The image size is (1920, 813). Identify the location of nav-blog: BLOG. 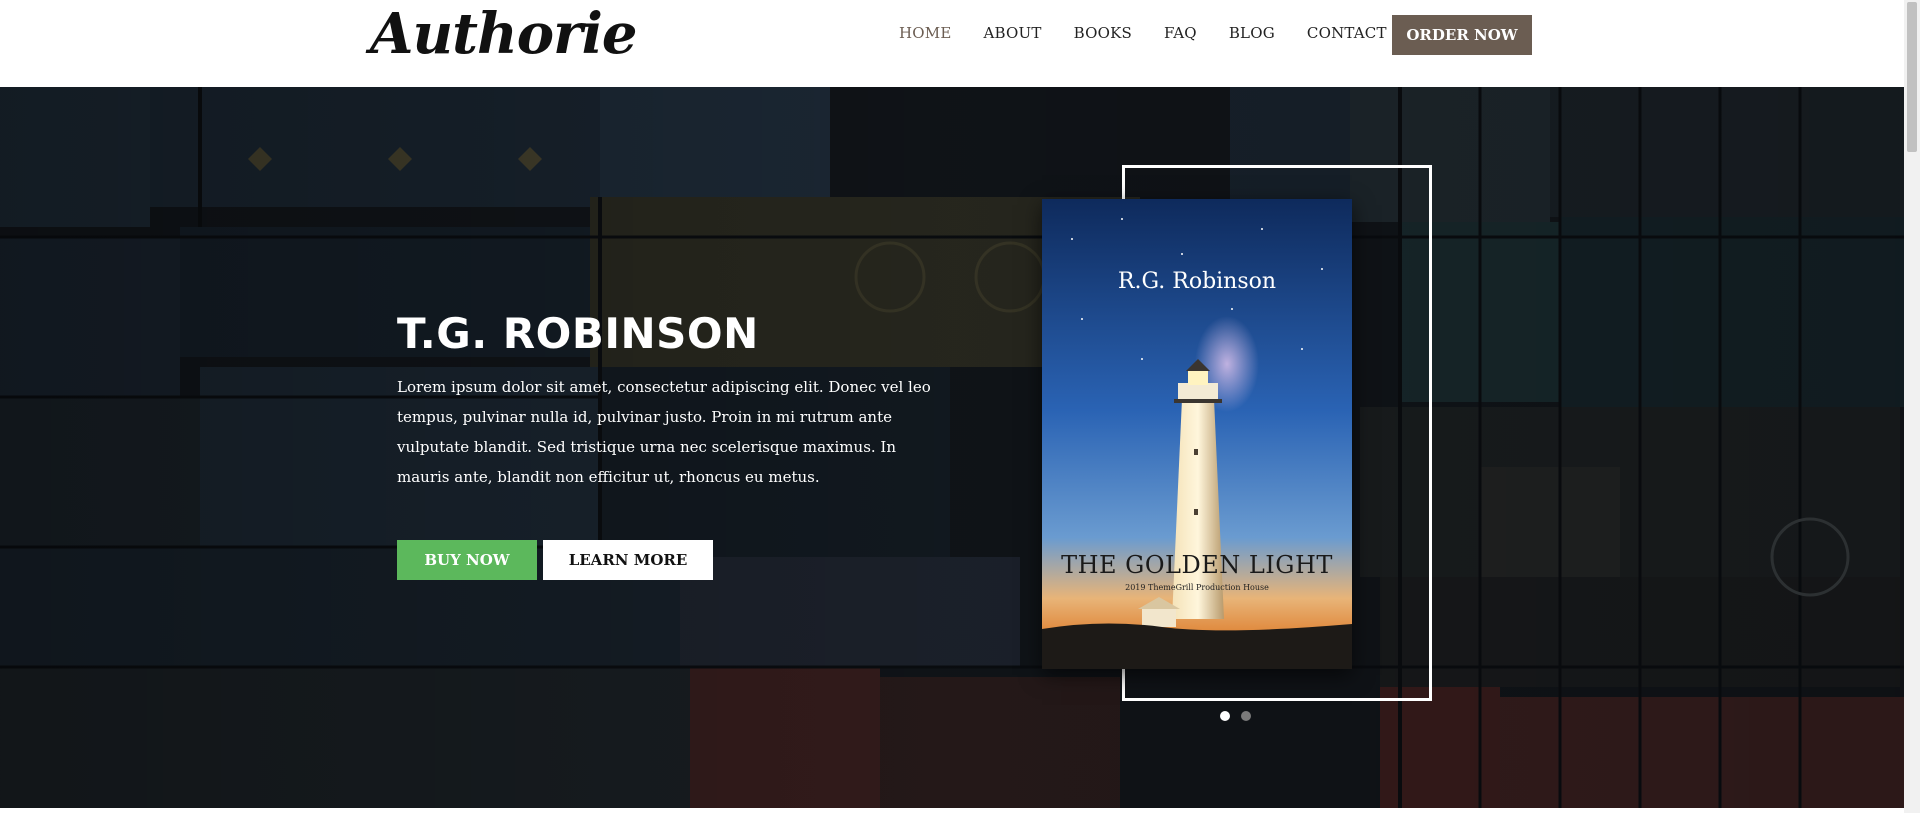
(1252, 33).